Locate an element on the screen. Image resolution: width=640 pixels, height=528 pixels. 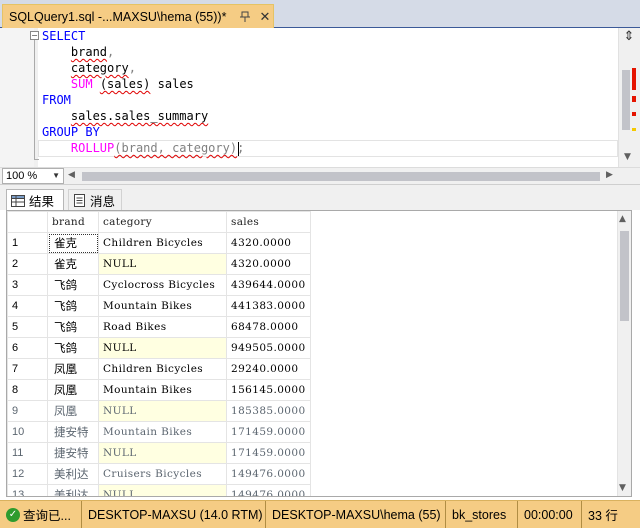
cell-category: Cyclocross Bicycles is located at coordinates (162, 285).